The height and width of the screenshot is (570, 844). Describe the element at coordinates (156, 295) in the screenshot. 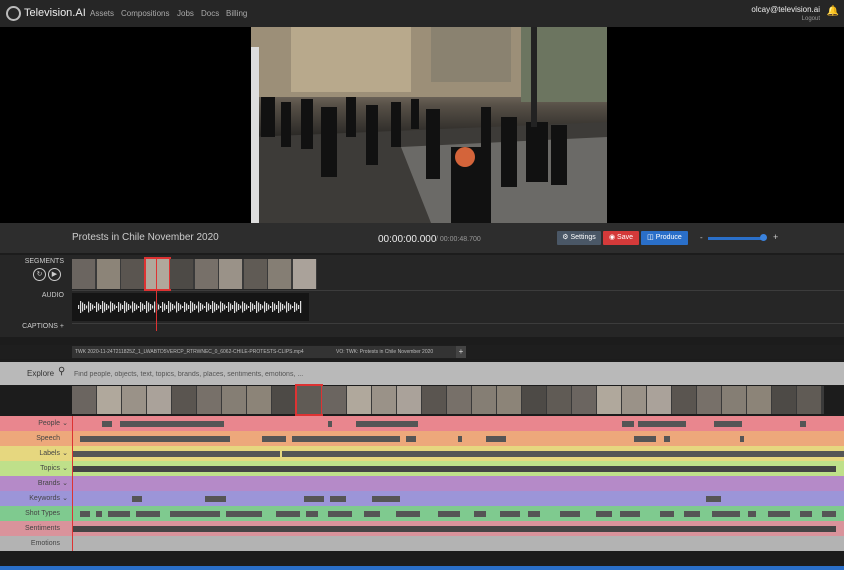

I see `playhead` at that location.